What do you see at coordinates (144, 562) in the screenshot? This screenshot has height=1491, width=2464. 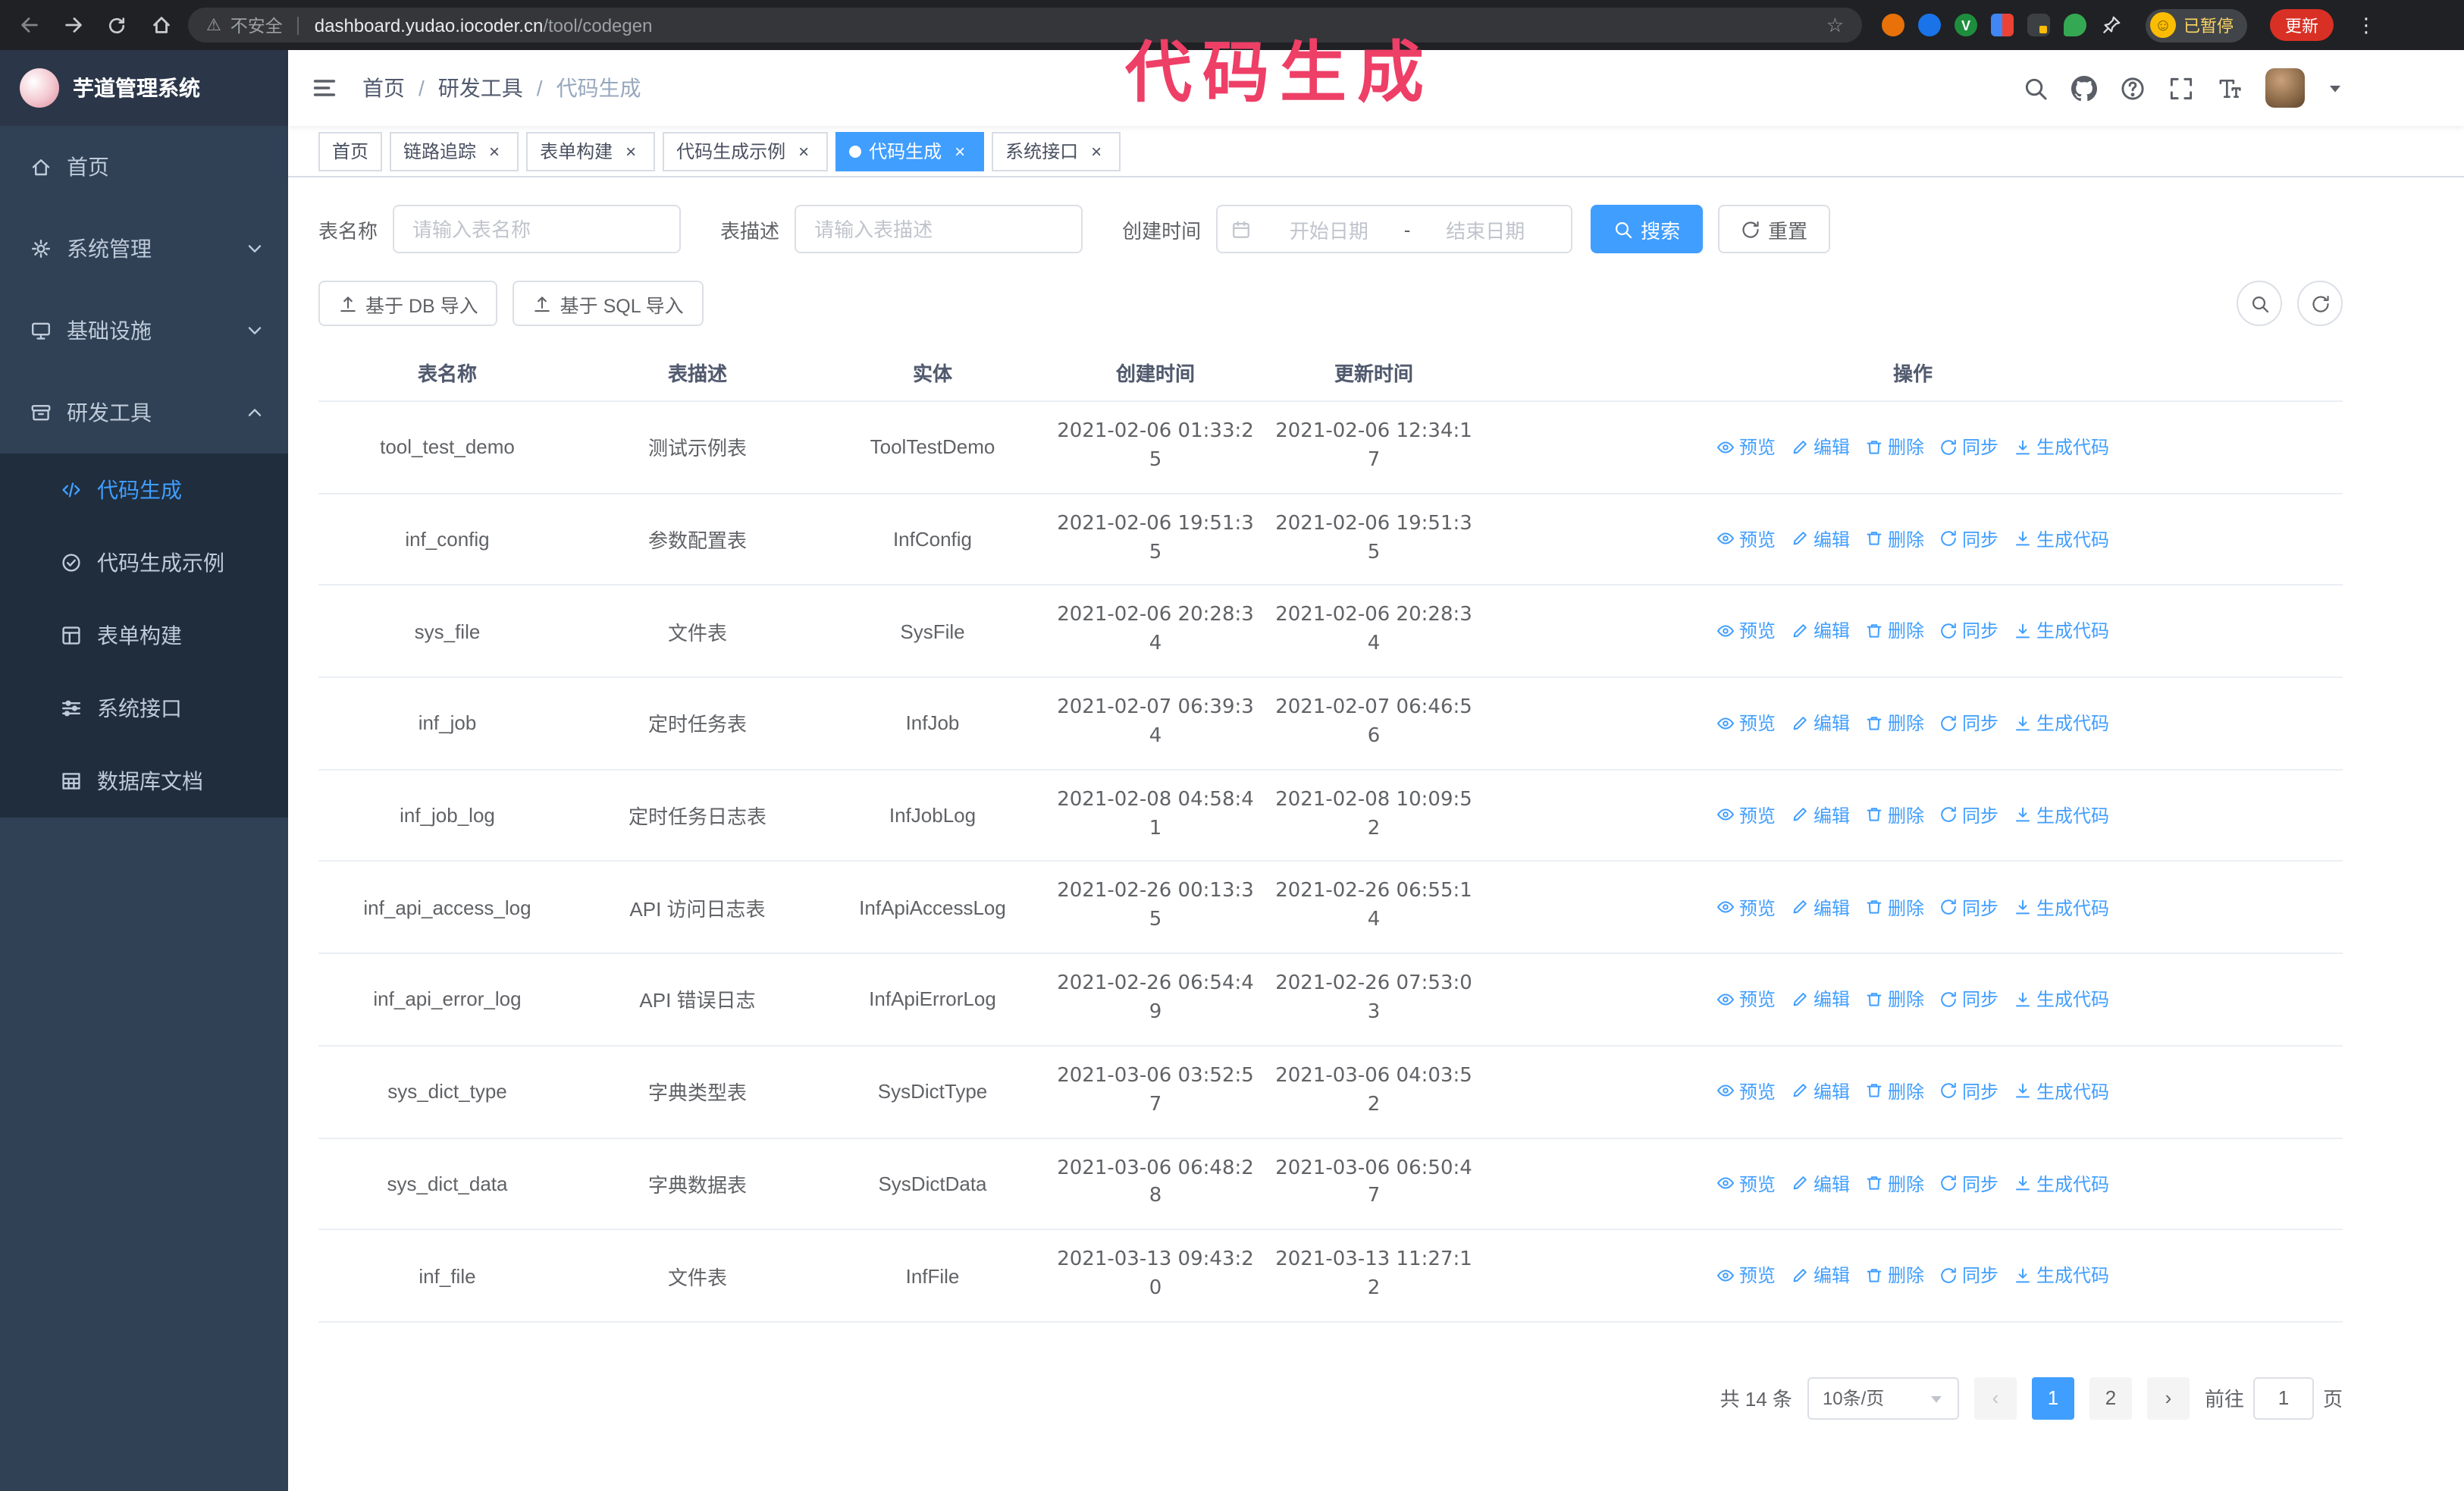 I see `sidebar-item-codegen-example: 代码生成示例` at bounding box center [144, 562].